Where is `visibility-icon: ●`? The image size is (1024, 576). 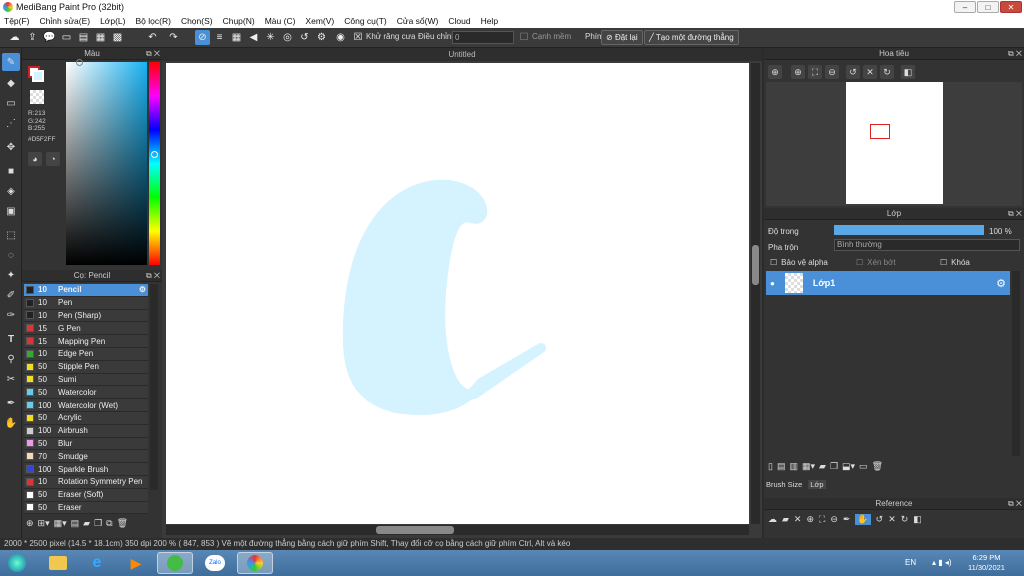 visibility-icon: ● is located at coordinates (772, 283).